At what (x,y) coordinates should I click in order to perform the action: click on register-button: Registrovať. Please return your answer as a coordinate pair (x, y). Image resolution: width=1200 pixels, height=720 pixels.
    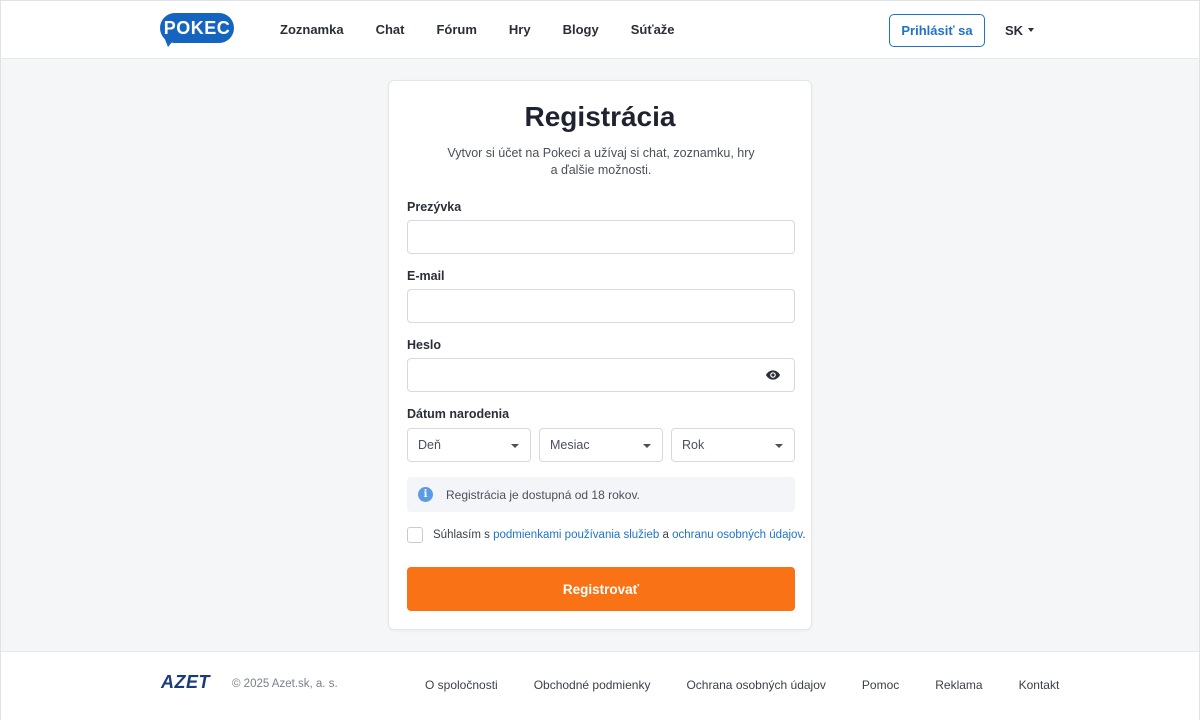
    Looking at the image, I should click on (601, 589).